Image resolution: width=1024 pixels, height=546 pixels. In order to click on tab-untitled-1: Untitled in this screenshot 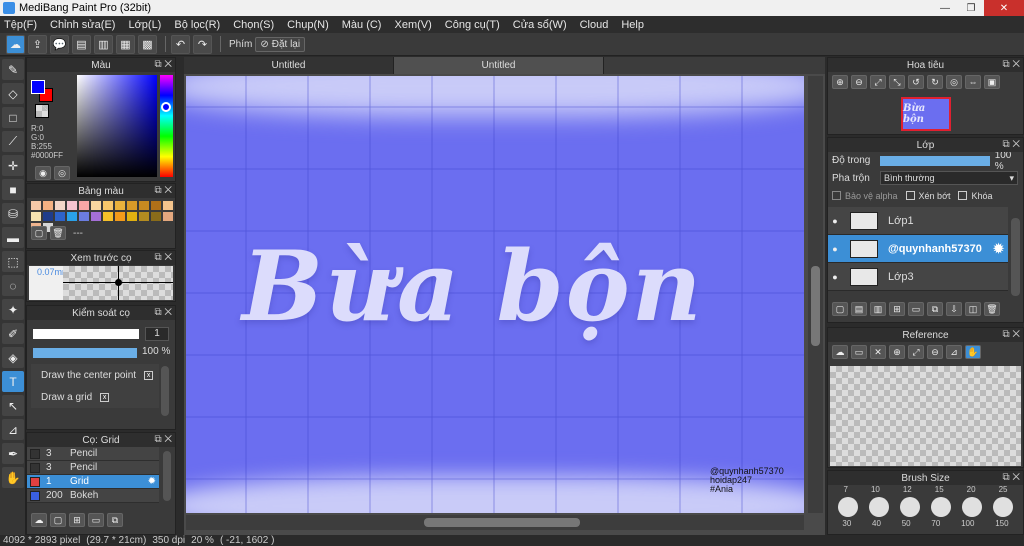, I will do `click(289, 65)`.